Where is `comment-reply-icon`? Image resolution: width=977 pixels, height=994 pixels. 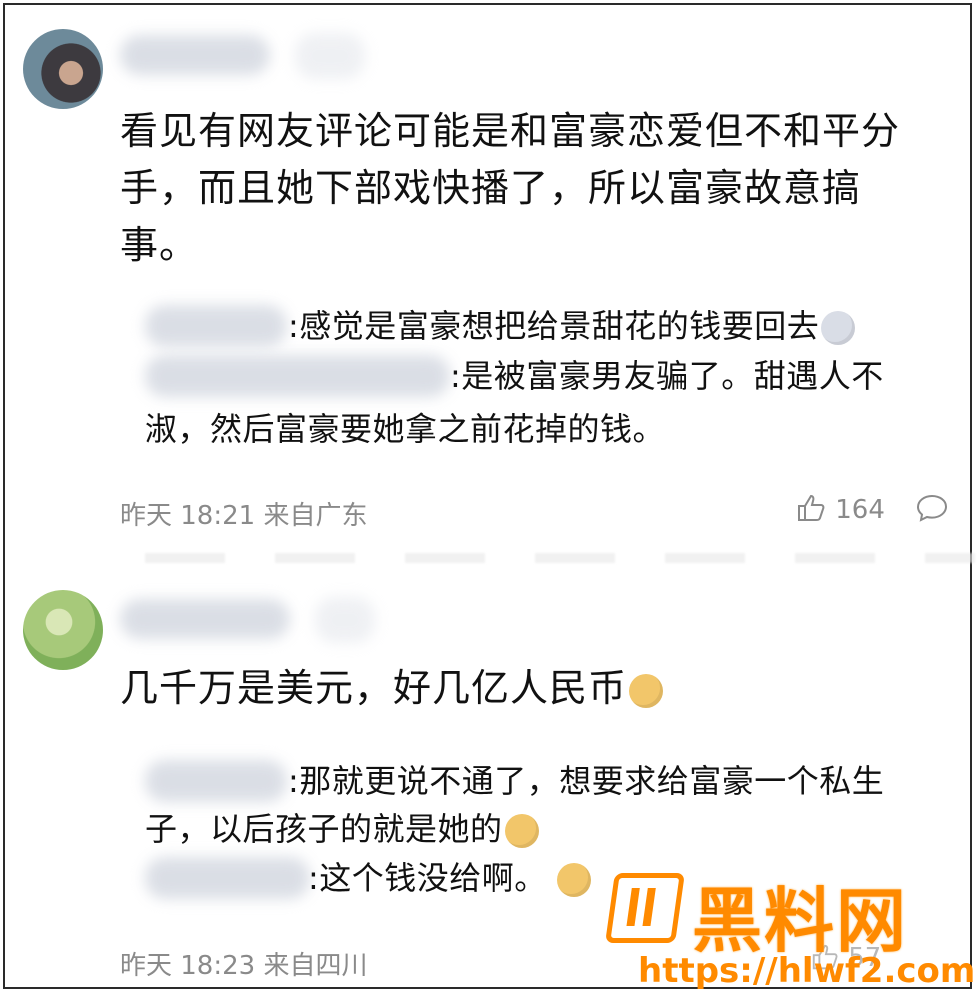 comment-reply-icon is located at coordinates (932, 508).